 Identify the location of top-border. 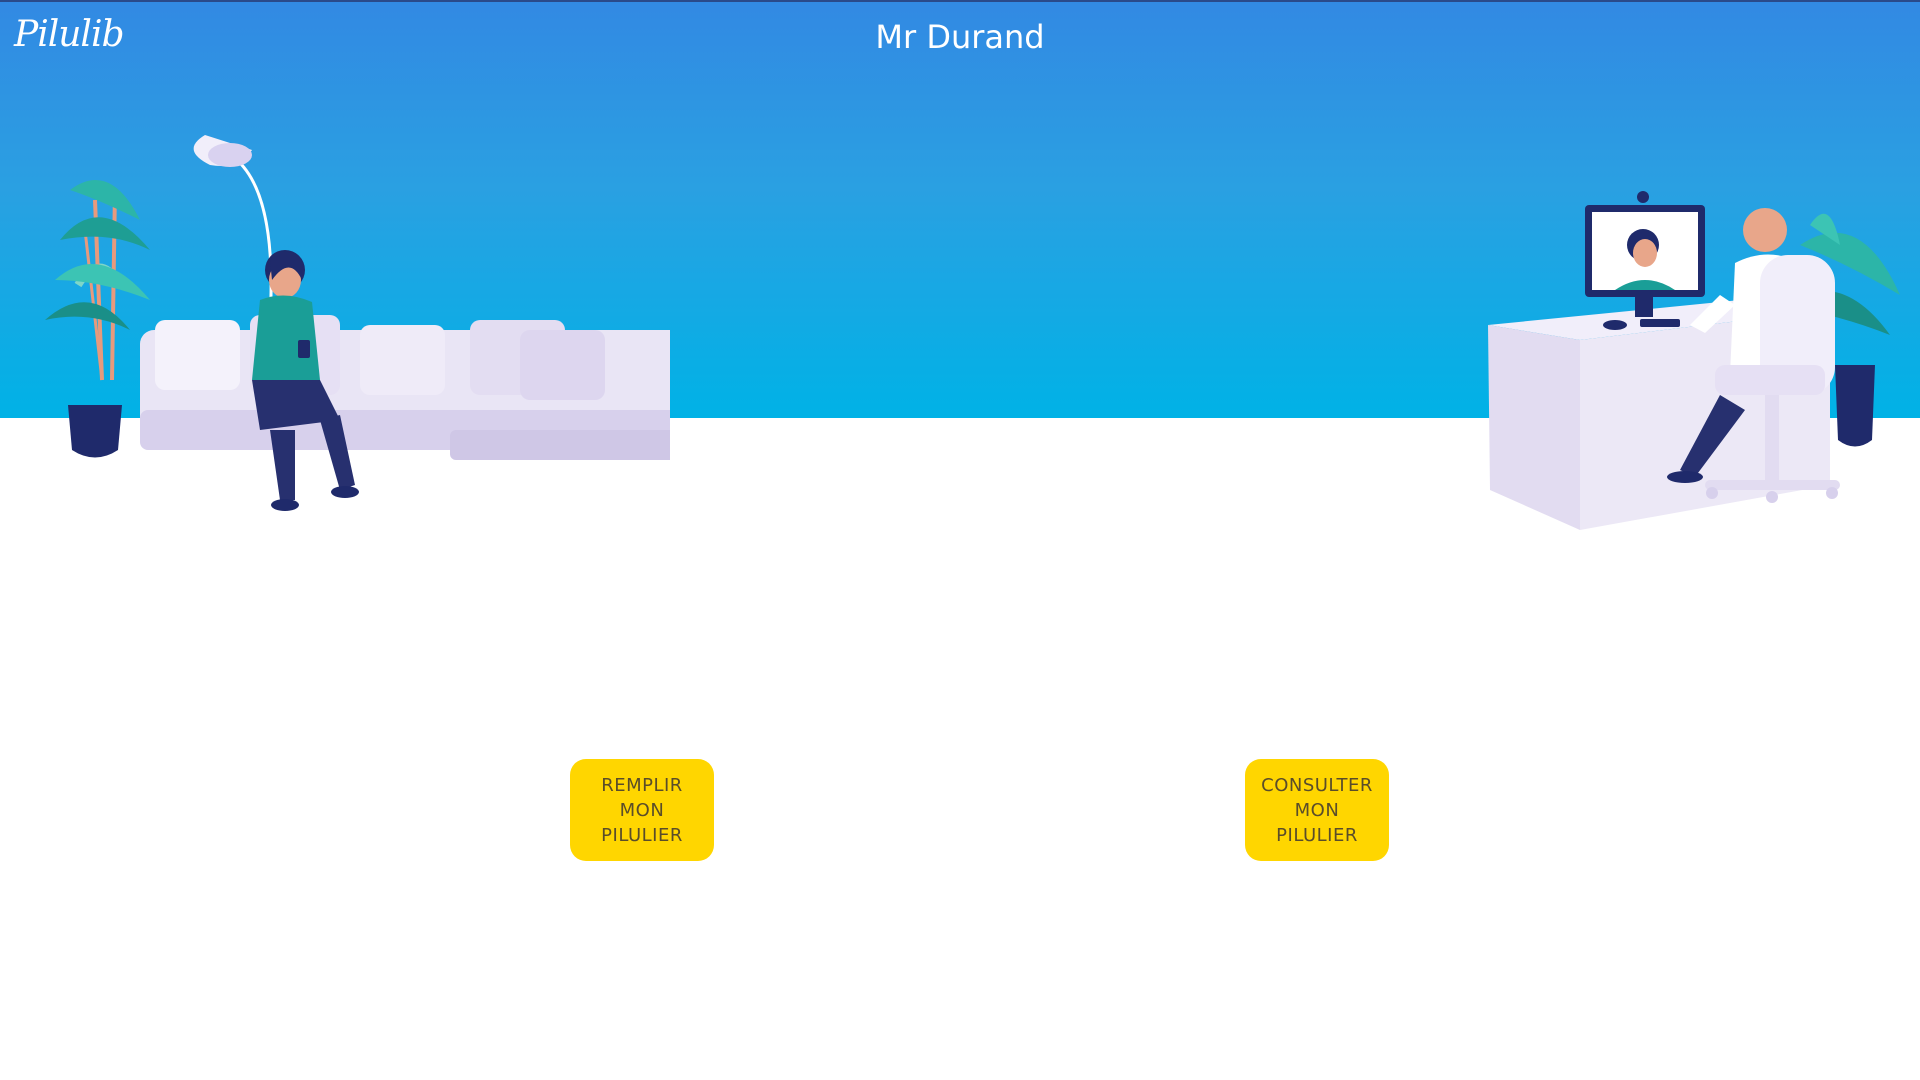
(960, 1).